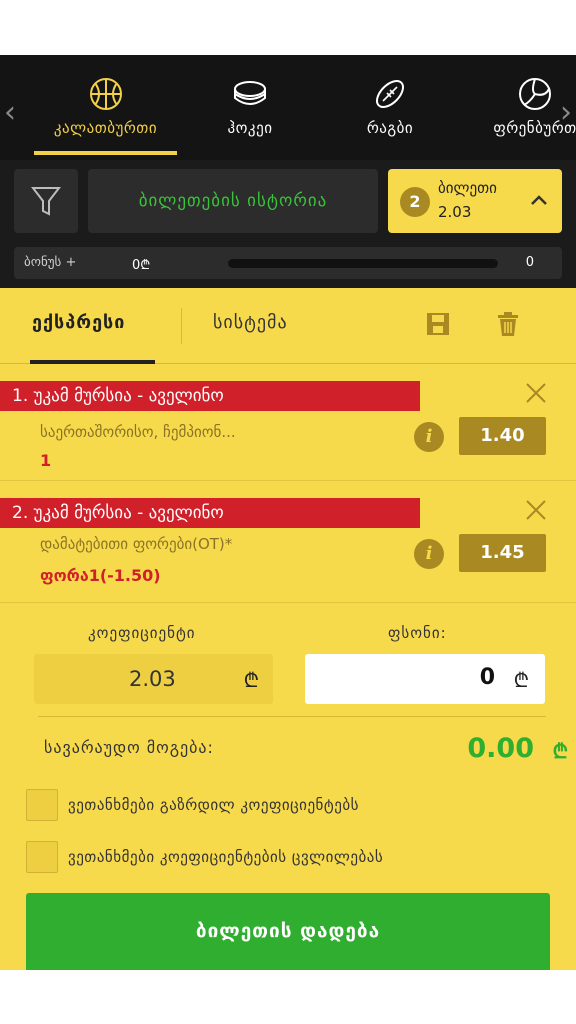 Image resolution: width=576 pixels, height=1024 pixels. I want to click on filter-button, so click(46, 201).